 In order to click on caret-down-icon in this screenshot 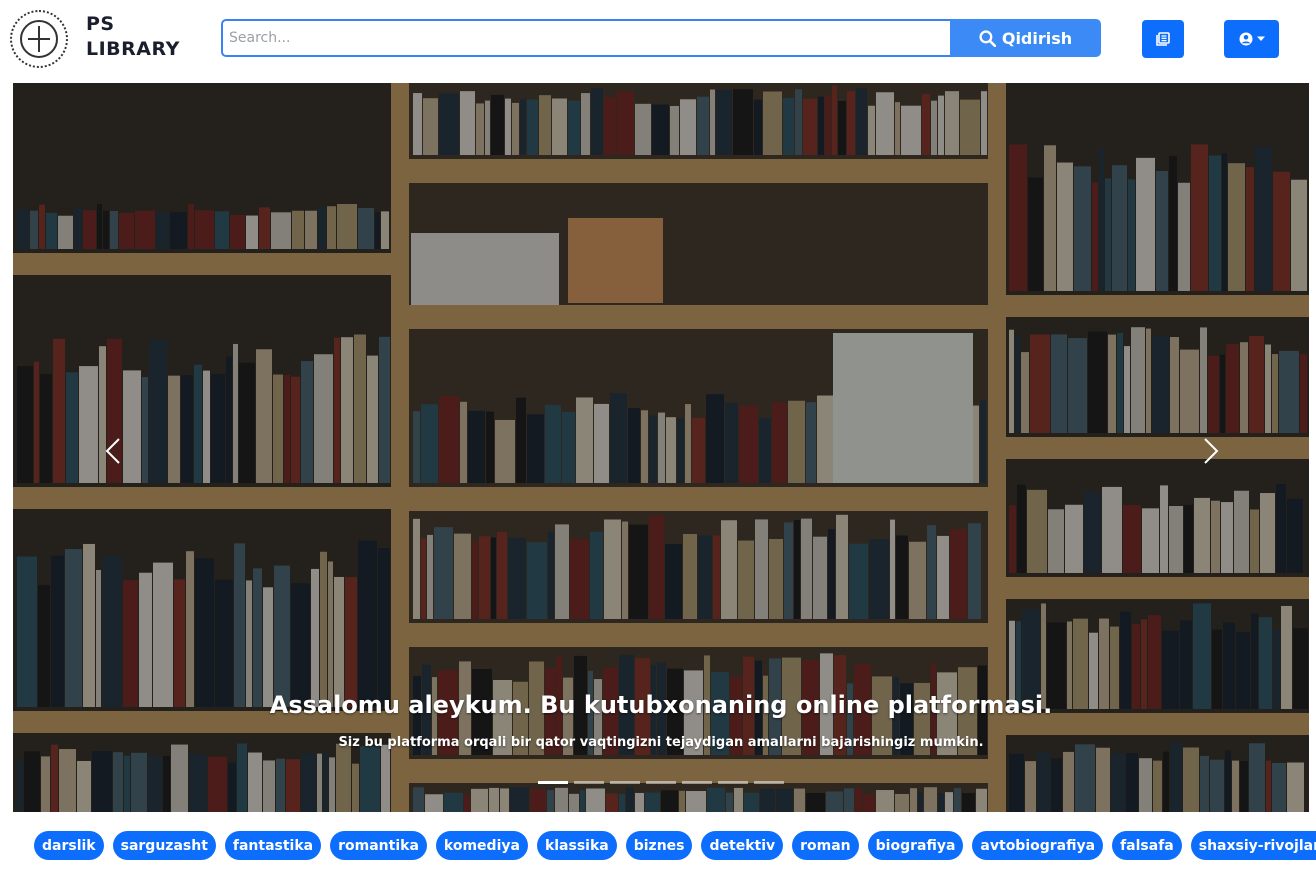, I will do `click(1260, 38)`.